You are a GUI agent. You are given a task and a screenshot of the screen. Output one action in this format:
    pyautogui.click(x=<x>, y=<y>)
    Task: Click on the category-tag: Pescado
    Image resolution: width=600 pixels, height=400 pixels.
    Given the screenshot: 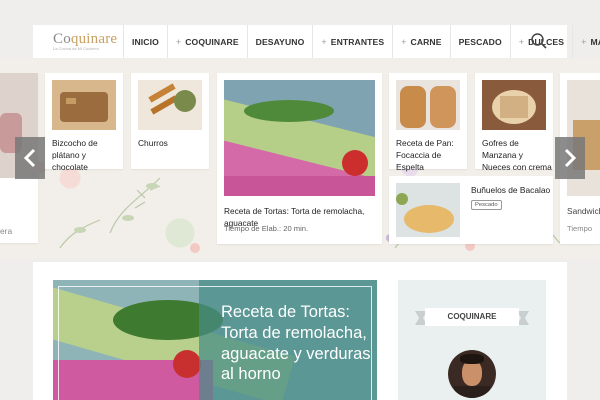 What is the action you would take?
    pyautogui.click(x=486, y=205)
    